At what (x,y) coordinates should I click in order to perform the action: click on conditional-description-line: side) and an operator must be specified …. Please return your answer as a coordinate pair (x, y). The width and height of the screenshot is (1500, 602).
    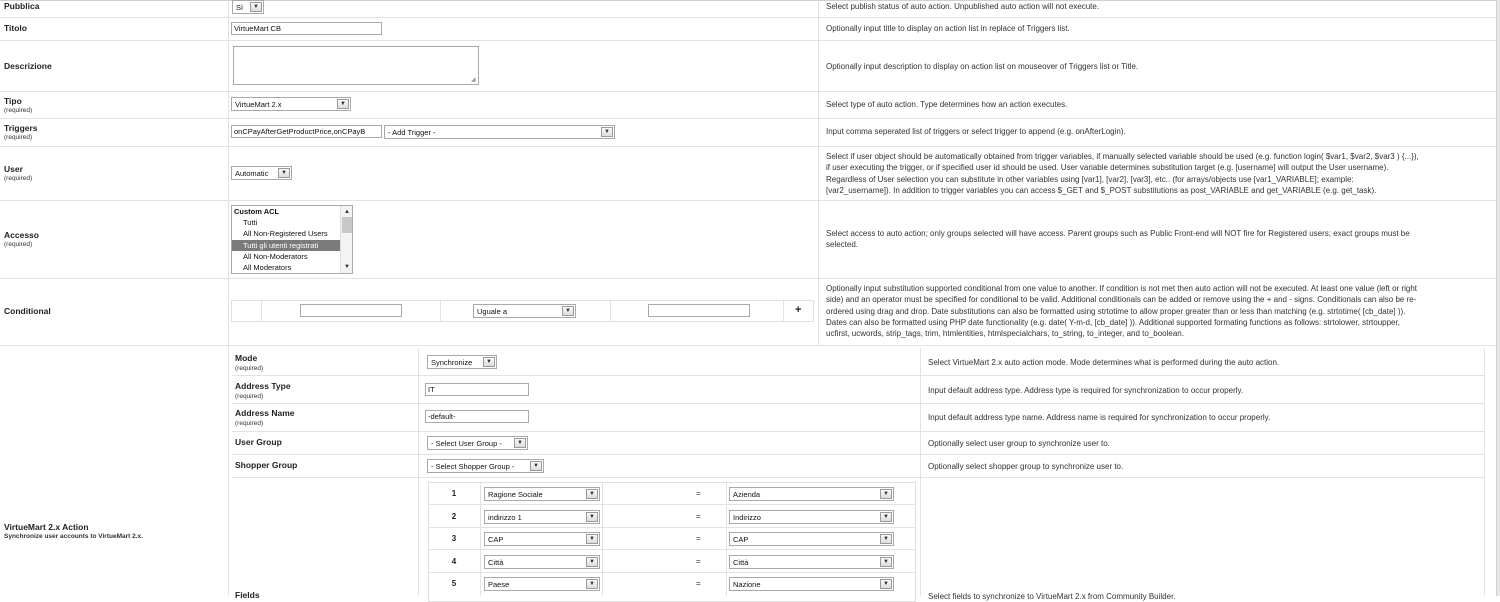
    Looking at the image, I should click on (1121, 300).